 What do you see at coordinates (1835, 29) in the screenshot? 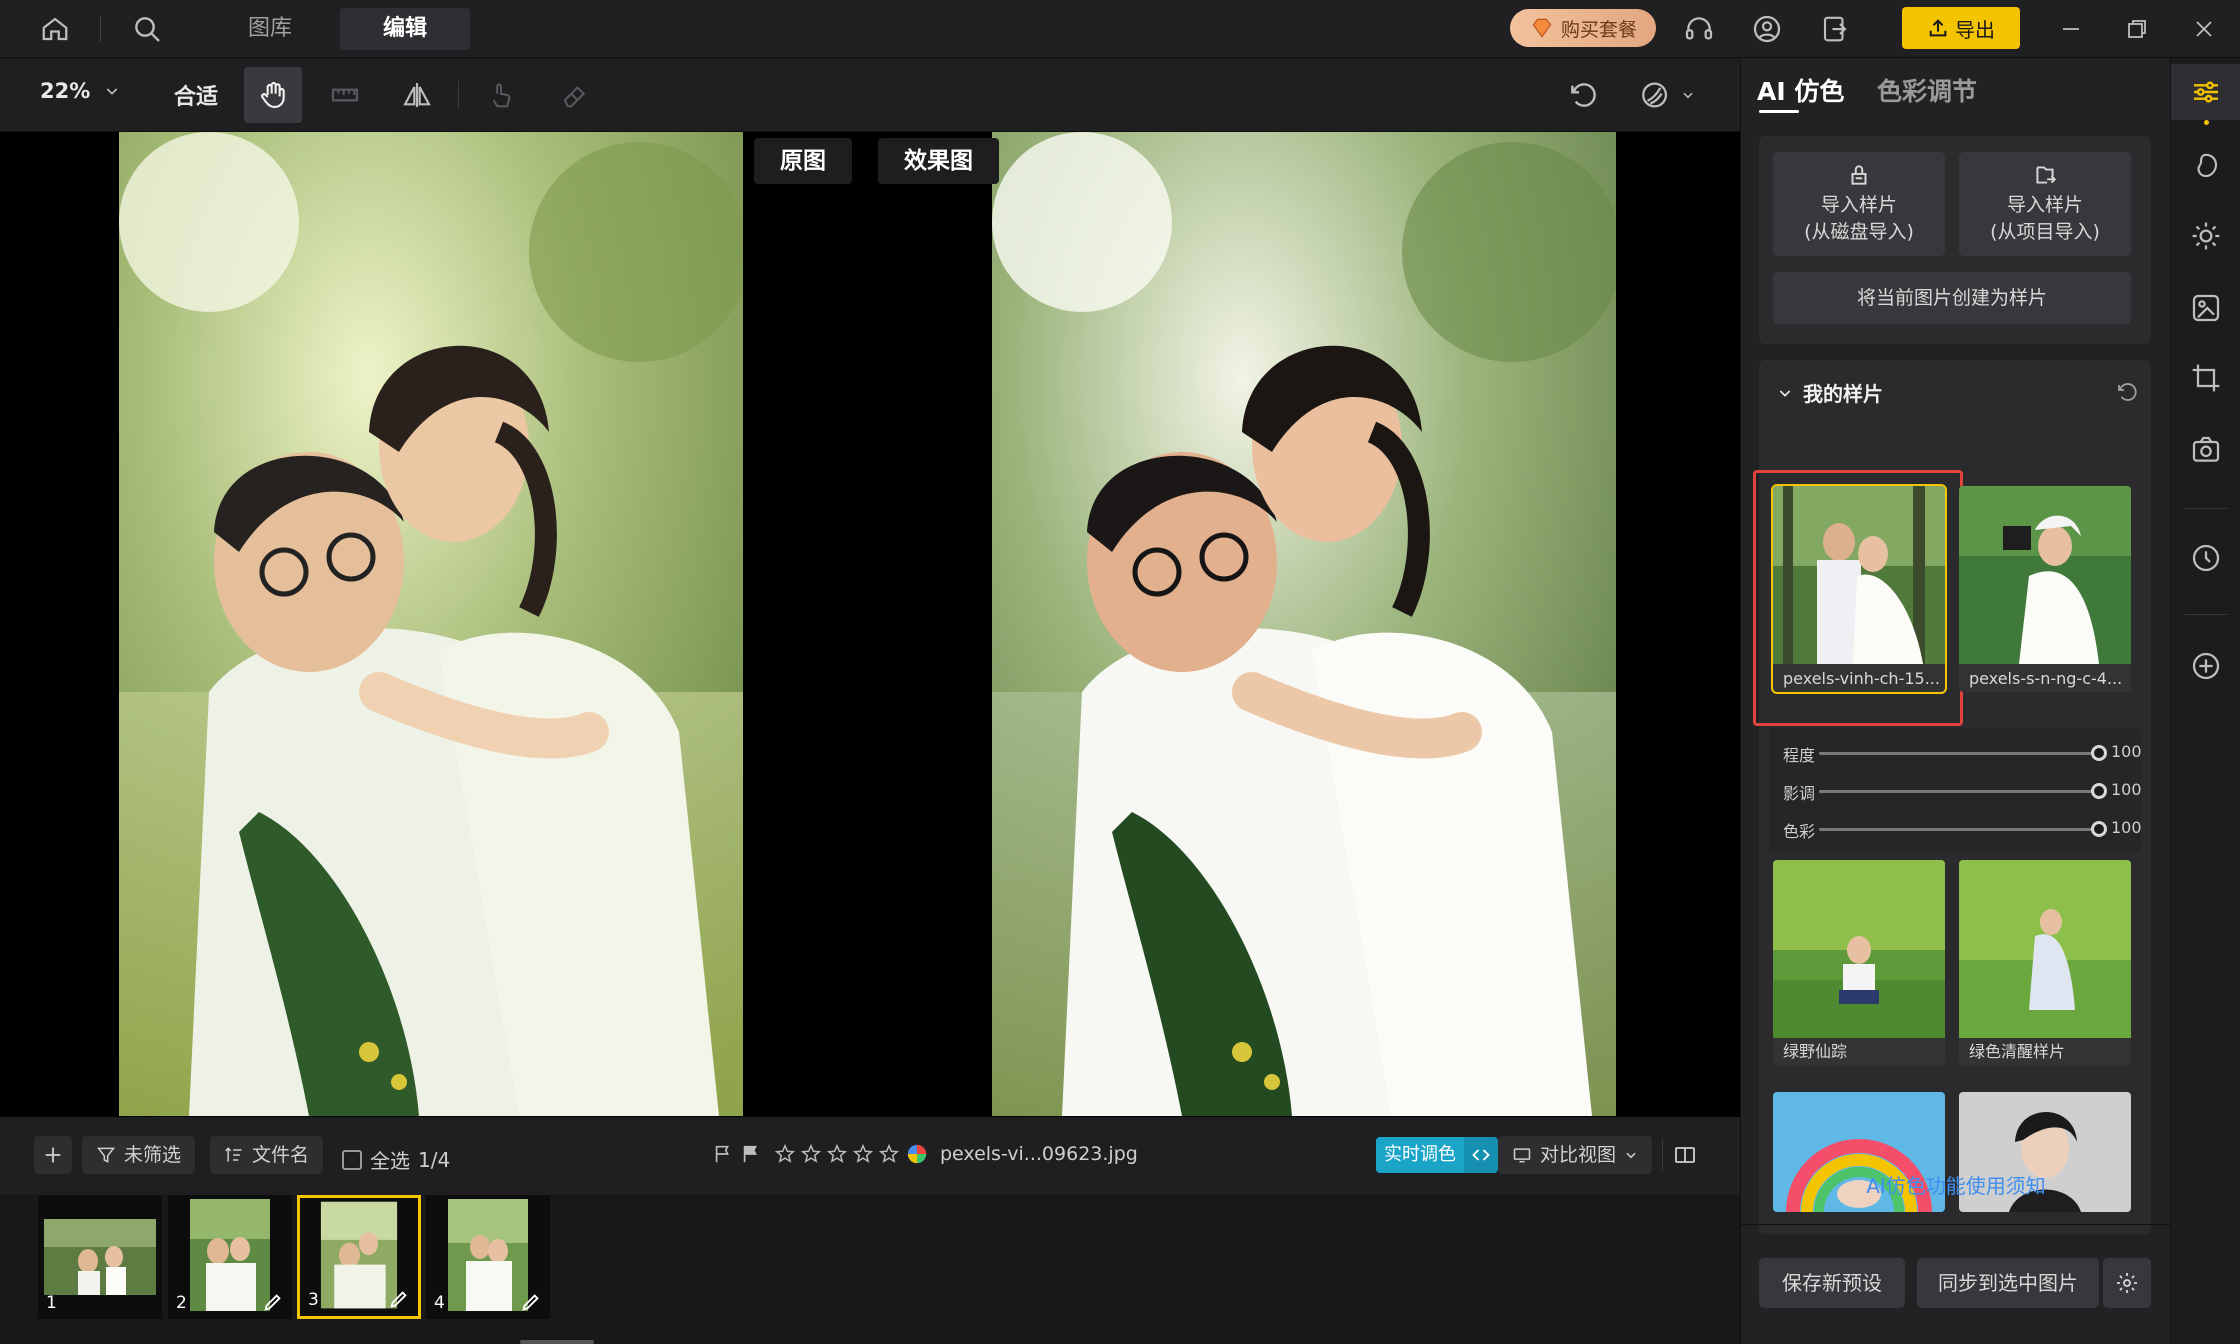
I see `share-icon` at bounding box center [1835, 29].